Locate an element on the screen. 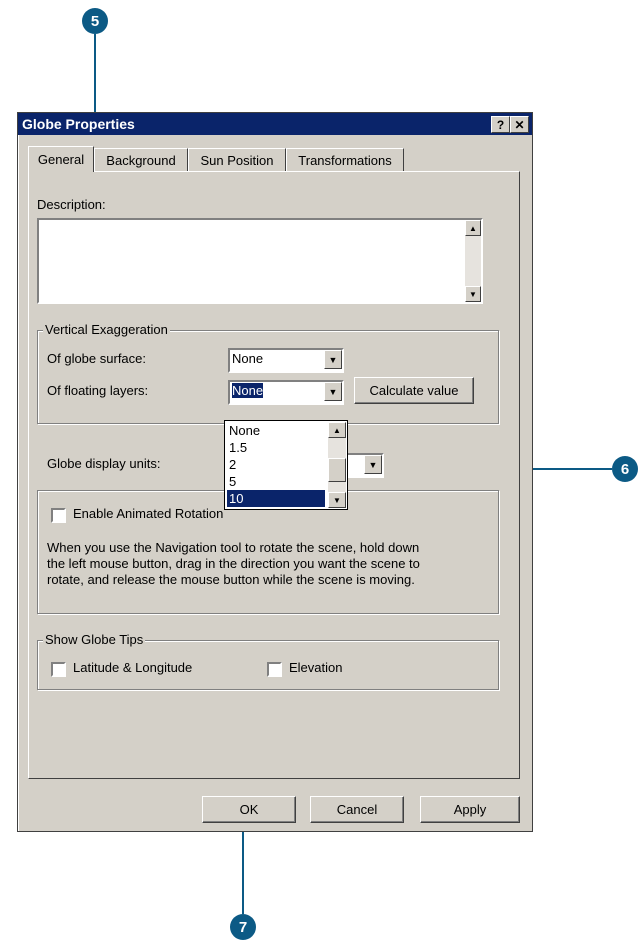 The width and height of the screenshot is (644, 947). dropdown-option-selected: 10 is located at coordinates (276, 498).